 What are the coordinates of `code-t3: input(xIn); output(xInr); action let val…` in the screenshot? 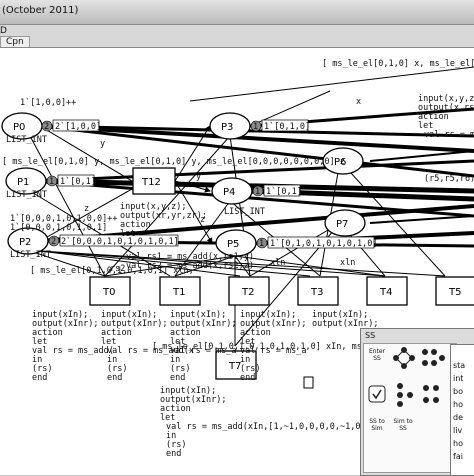 It's located at (273, 346).